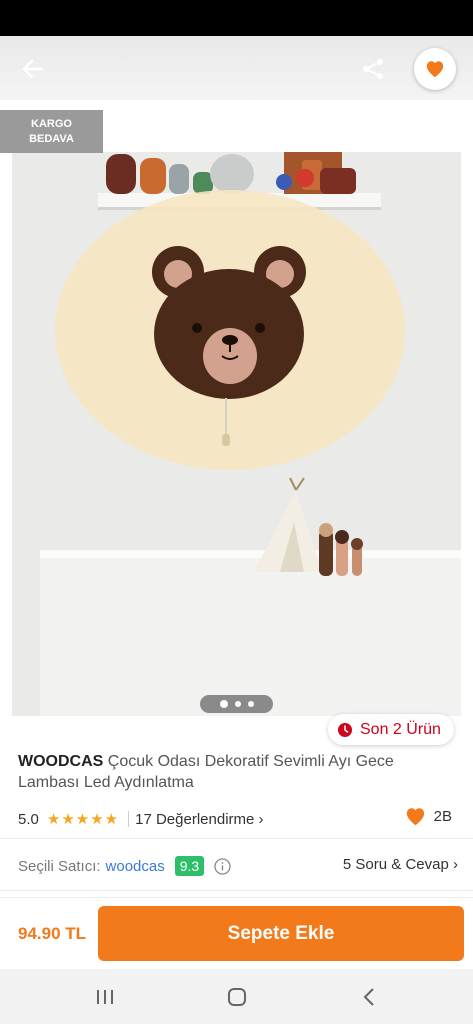 The height and width of the screenshot is (1024, 473). Describe the element at coordinates (59, 866) in the screenshot. I see `seller-label: Seçili Satıcı:` at that location.